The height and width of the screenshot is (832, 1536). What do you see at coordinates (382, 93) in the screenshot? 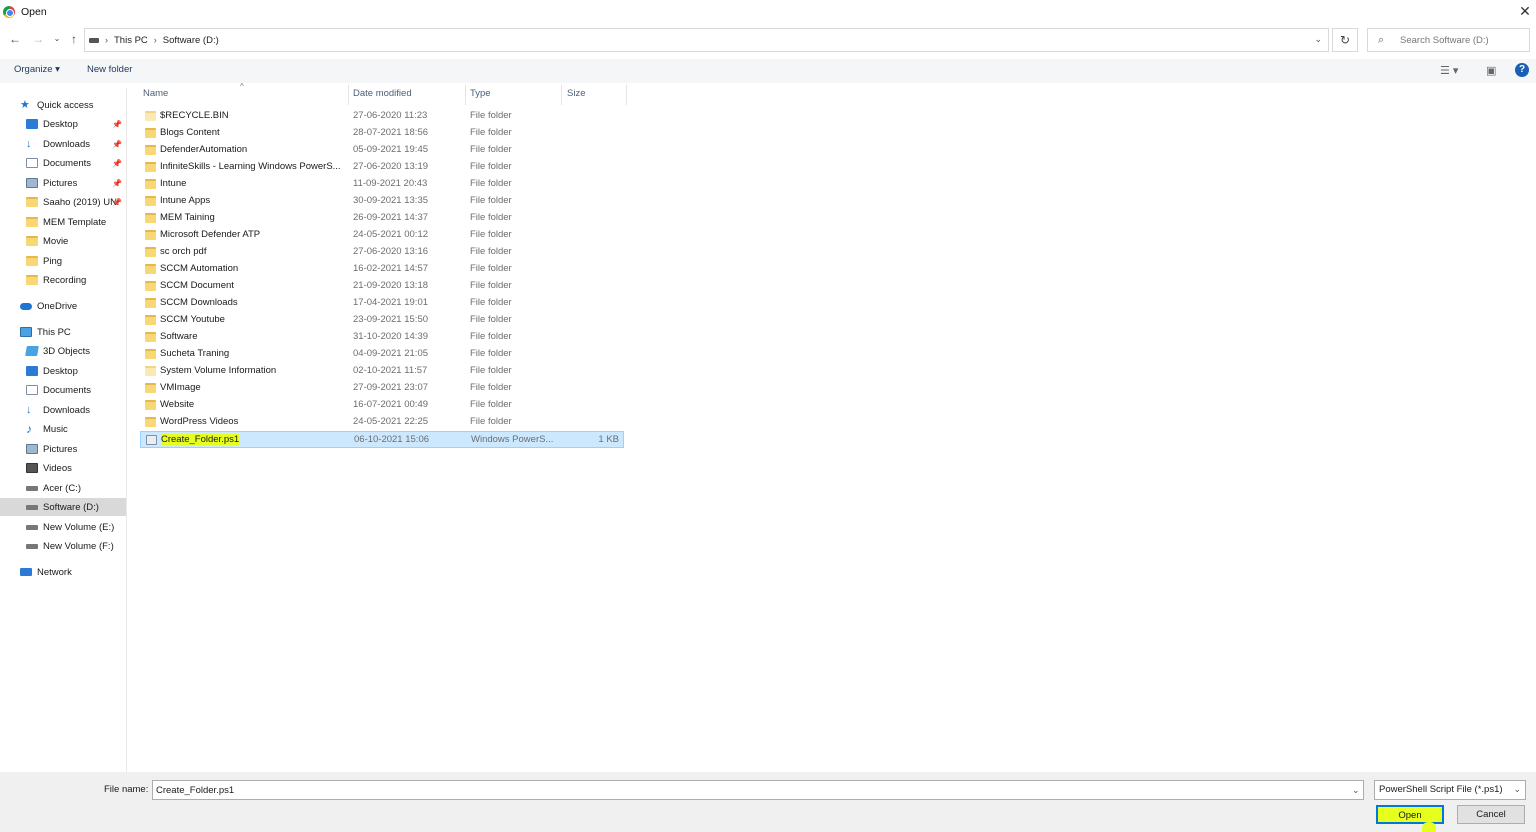
I see `column-header-date: Date modified` at bounding box center [382, 93].